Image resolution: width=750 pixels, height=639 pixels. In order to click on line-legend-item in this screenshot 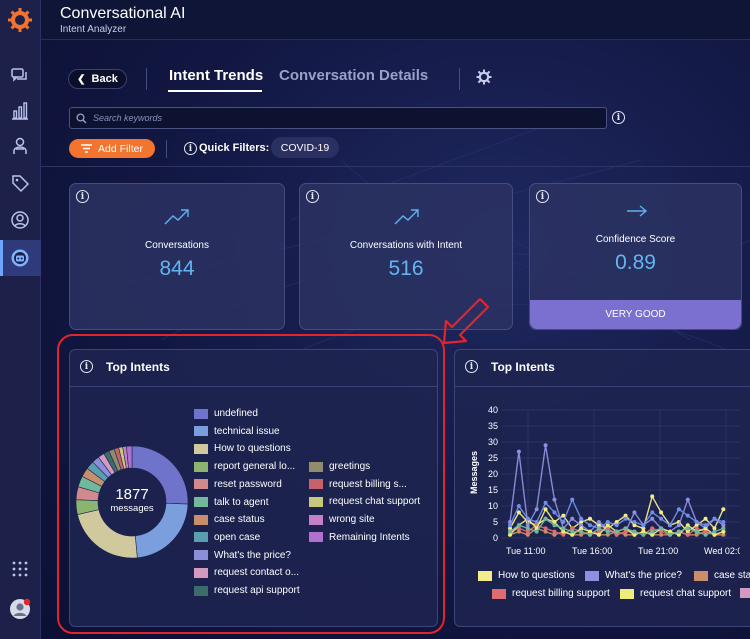, I will do `click(745, 593)`.